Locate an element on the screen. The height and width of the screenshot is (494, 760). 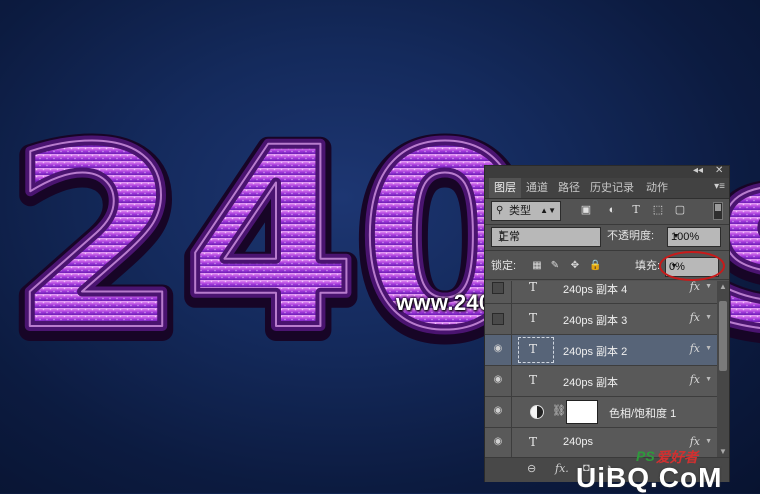
tab-actions: 动作 is located at coordinates (657, 188).